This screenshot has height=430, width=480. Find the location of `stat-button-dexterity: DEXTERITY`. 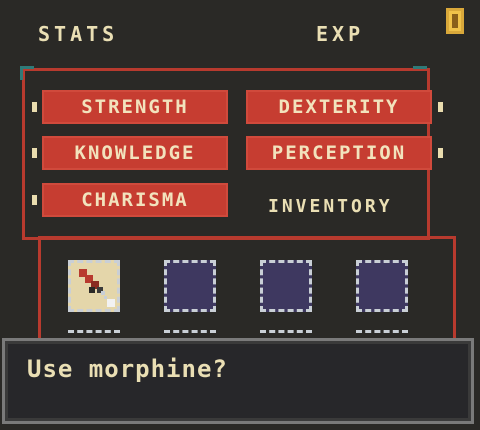

stat-button-dexterity: DEXTERITY is located at coordinates (339, 107).